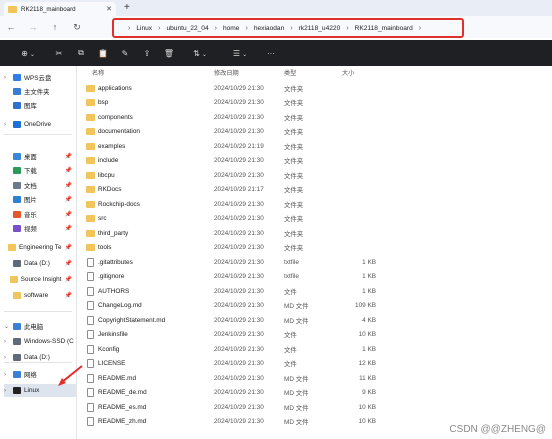 The image size is (552, 439). Describe the element at coordinates (497, 429) in the screenshot. I see `watermark-text: CSDN @@ZHENG@` at that location.